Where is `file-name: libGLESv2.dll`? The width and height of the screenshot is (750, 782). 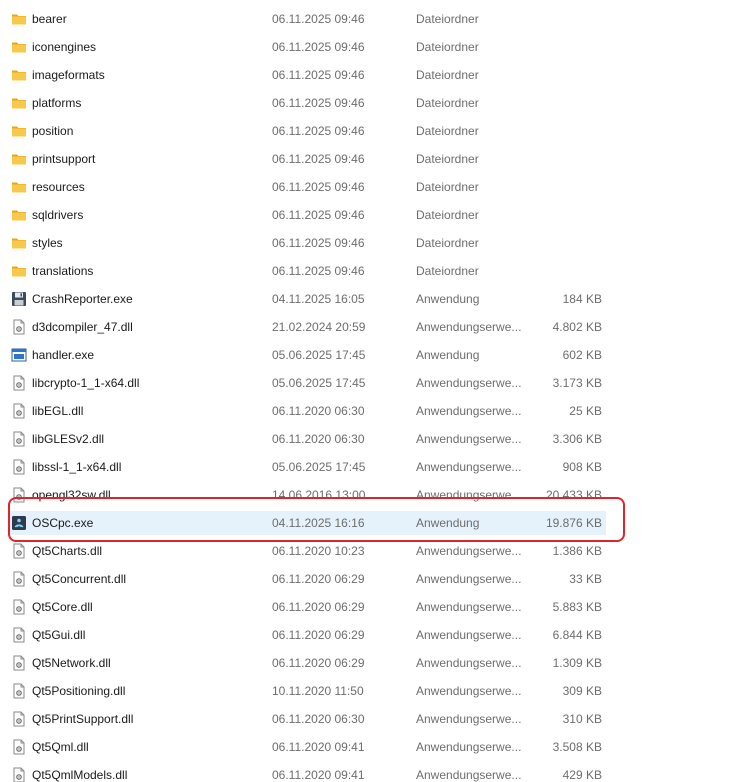
file-name: libGLESv2.dll is located at coordinates (68, 439).